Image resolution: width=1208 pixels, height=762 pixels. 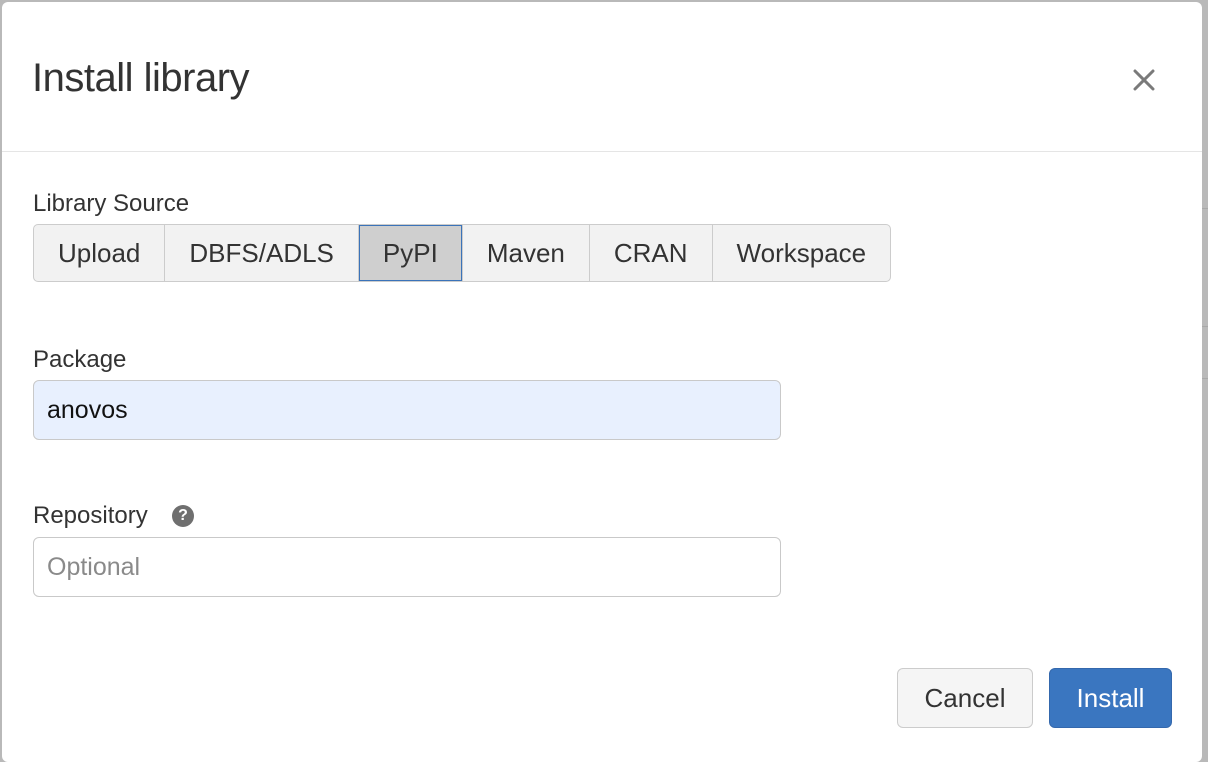 I want to click on package-input, so click(x=407, y=410).